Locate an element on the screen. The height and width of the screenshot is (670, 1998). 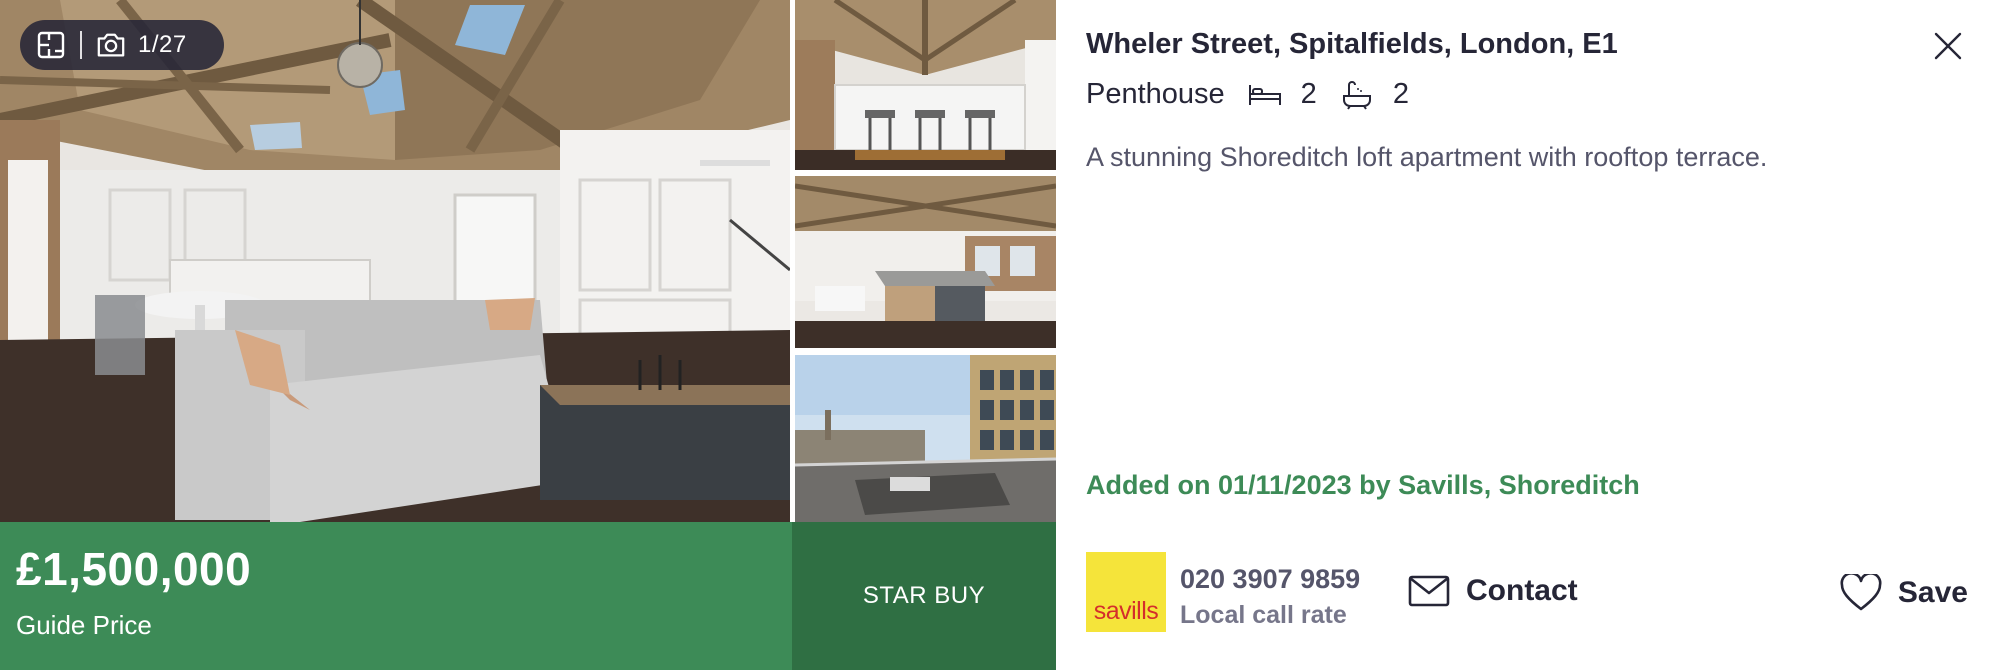
pill-divider is located at coordinates (81, 45).